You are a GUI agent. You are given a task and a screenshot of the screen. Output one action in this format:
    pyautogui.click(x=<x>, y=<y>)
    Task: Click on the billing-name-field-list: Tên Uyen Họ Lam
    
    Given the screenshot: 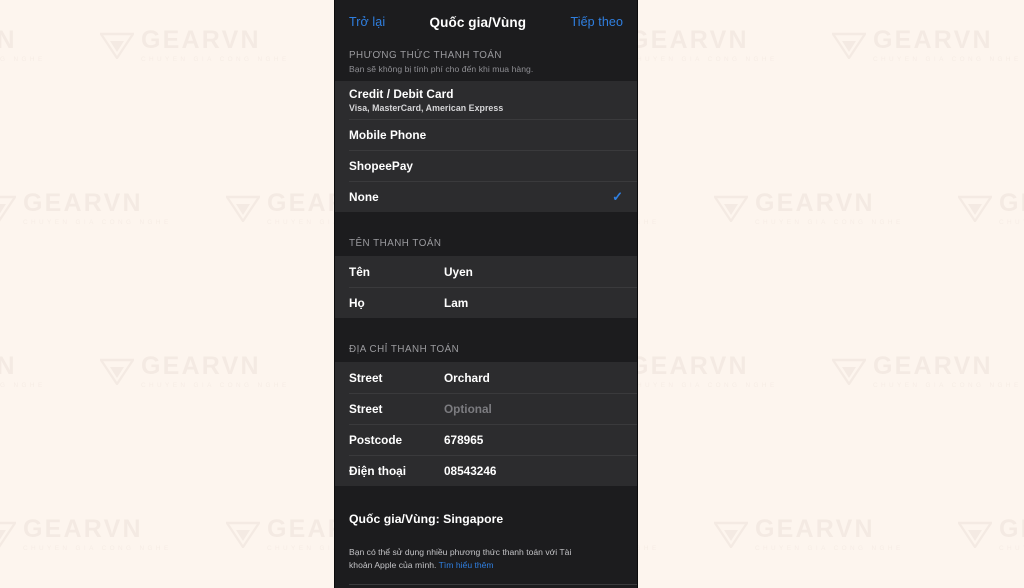 What is the action you would take?
    pyautogui.click(x=486, y=287)
    